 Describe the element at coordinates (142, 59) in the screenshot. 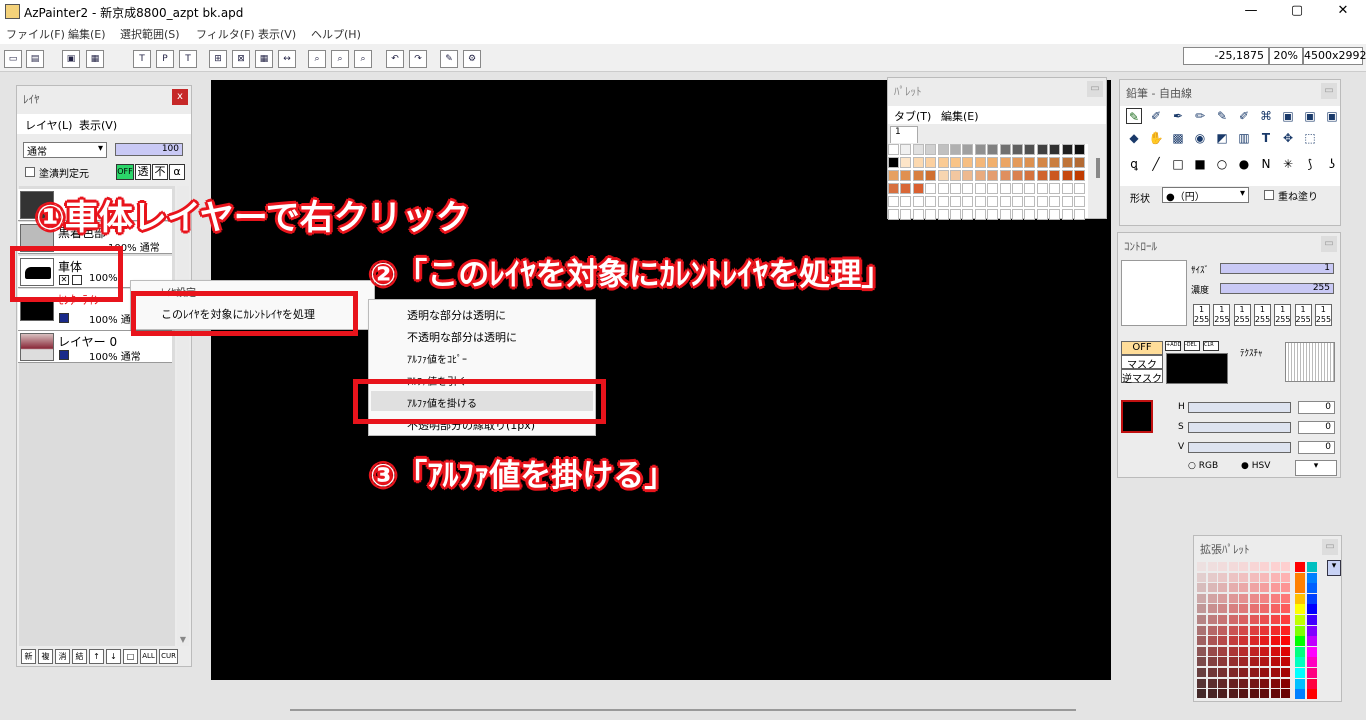

I see `text-icon: T` at that location.